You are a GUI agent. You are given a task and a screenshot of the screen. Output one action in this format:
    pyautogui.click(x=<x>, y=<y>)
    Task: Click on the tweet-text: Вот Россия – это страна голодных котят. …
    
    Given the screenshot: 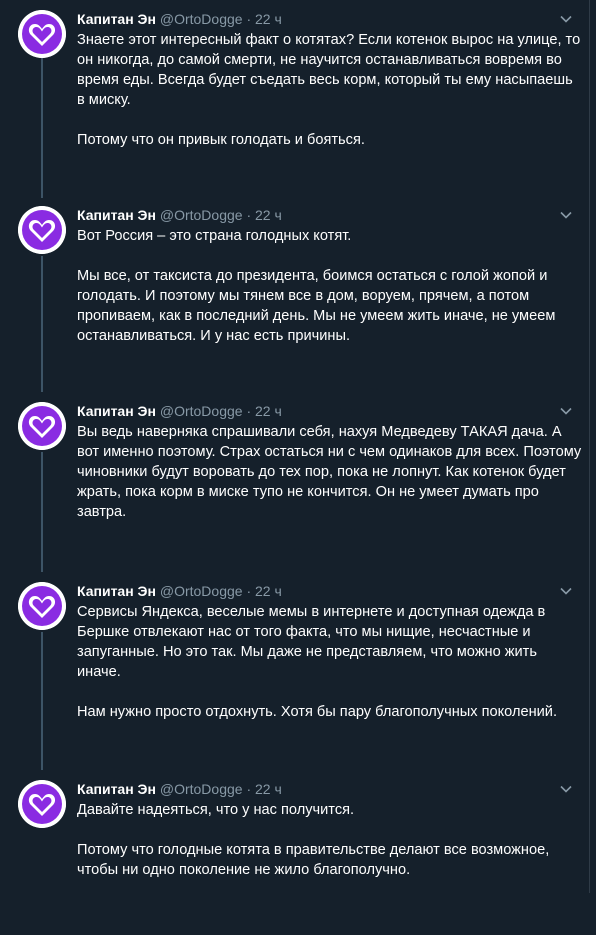 What is the action you would take?
    pyautogui.click(x=330, y=286)
    